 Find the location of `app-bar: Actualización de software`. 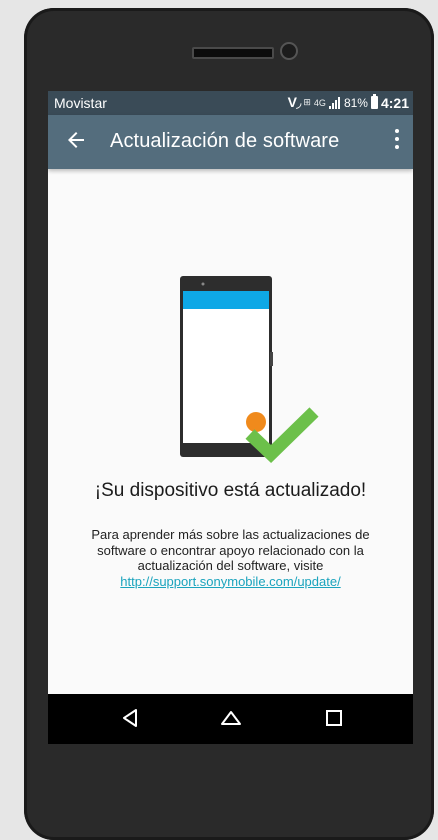

app-bar: Actualización de software is located at coordinates (230, 142).